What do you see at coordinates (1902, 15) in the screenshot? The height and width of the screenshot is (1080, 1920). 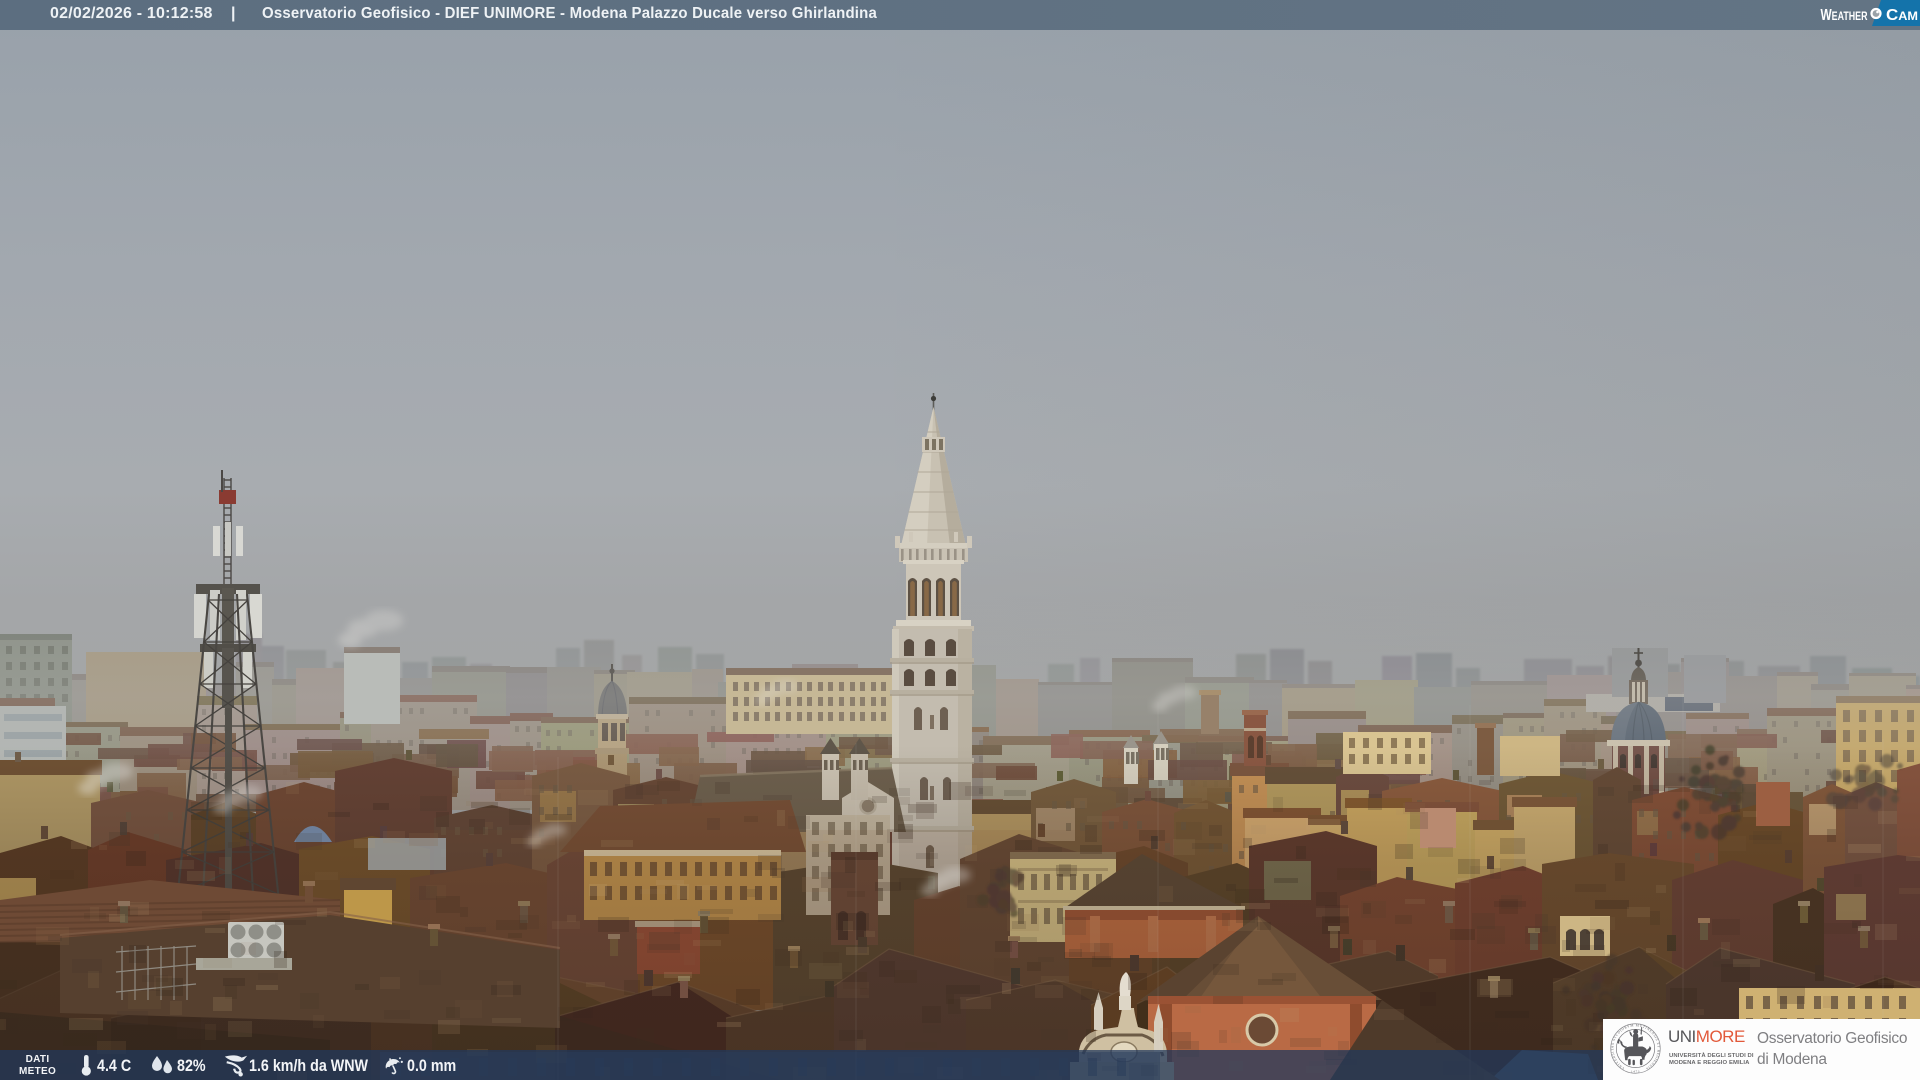 I see `svg-text: CAM` at bounding box center [1902, 15].